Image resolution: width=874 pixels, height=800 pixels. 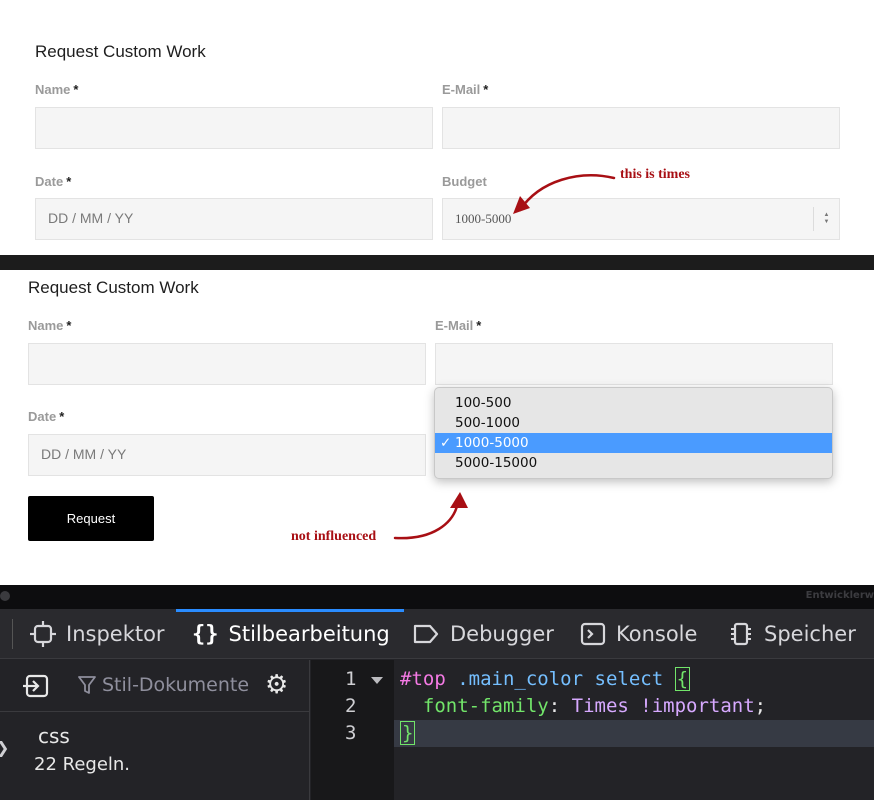 What do you see at coordinates (437, 597) in the screenshot?
I see `devtools-titlebar: Entwicklerw` at bounding box center [437, 597].